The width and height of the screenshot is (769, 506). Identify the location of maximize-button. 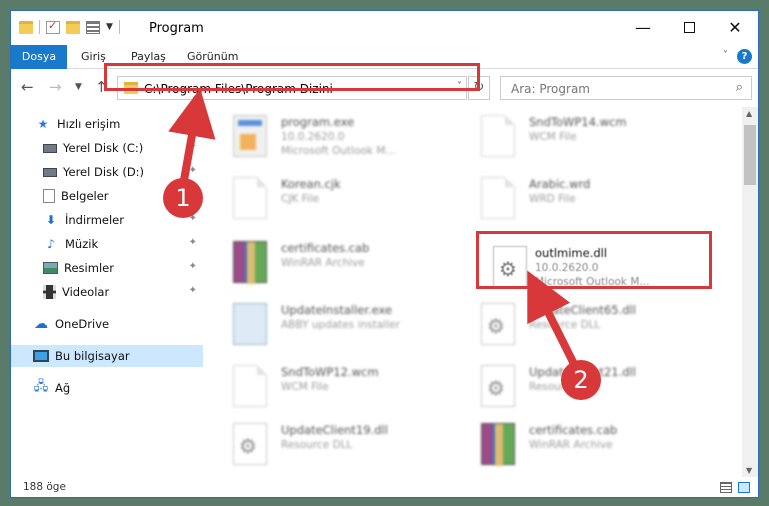
(689, 27).